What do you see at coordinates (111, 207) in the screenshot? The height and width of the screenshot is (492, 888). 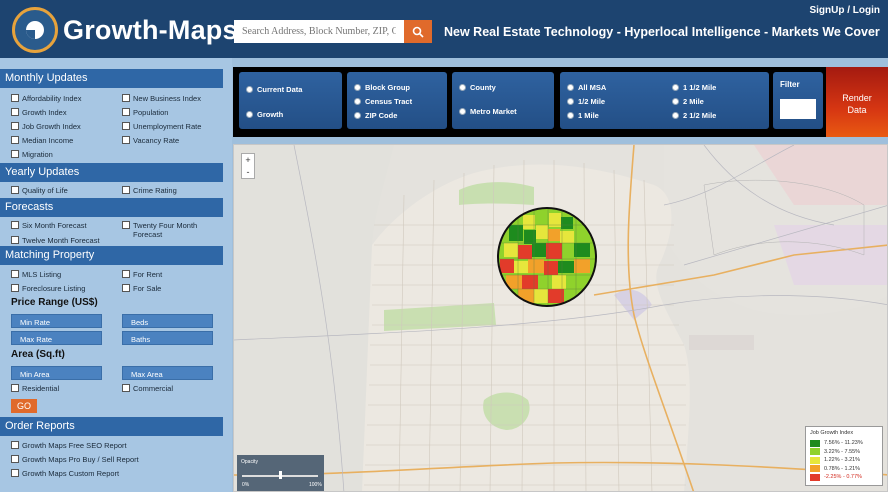 I see `section-forecasts: Forecasts` at bounding box center [111, 207].